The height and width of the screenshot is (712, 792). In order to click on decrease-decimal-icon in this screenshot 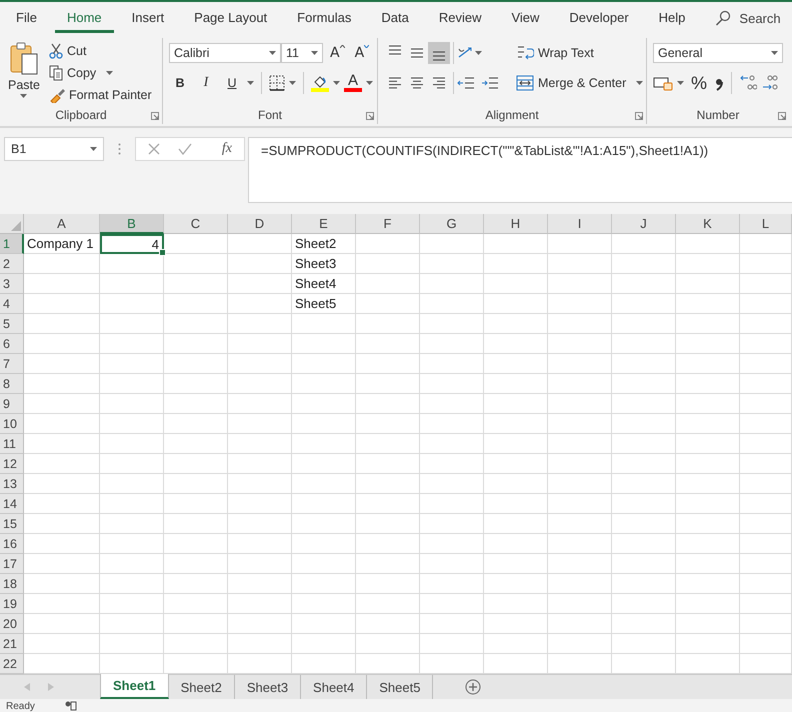, I will do `click(770, 83)`.